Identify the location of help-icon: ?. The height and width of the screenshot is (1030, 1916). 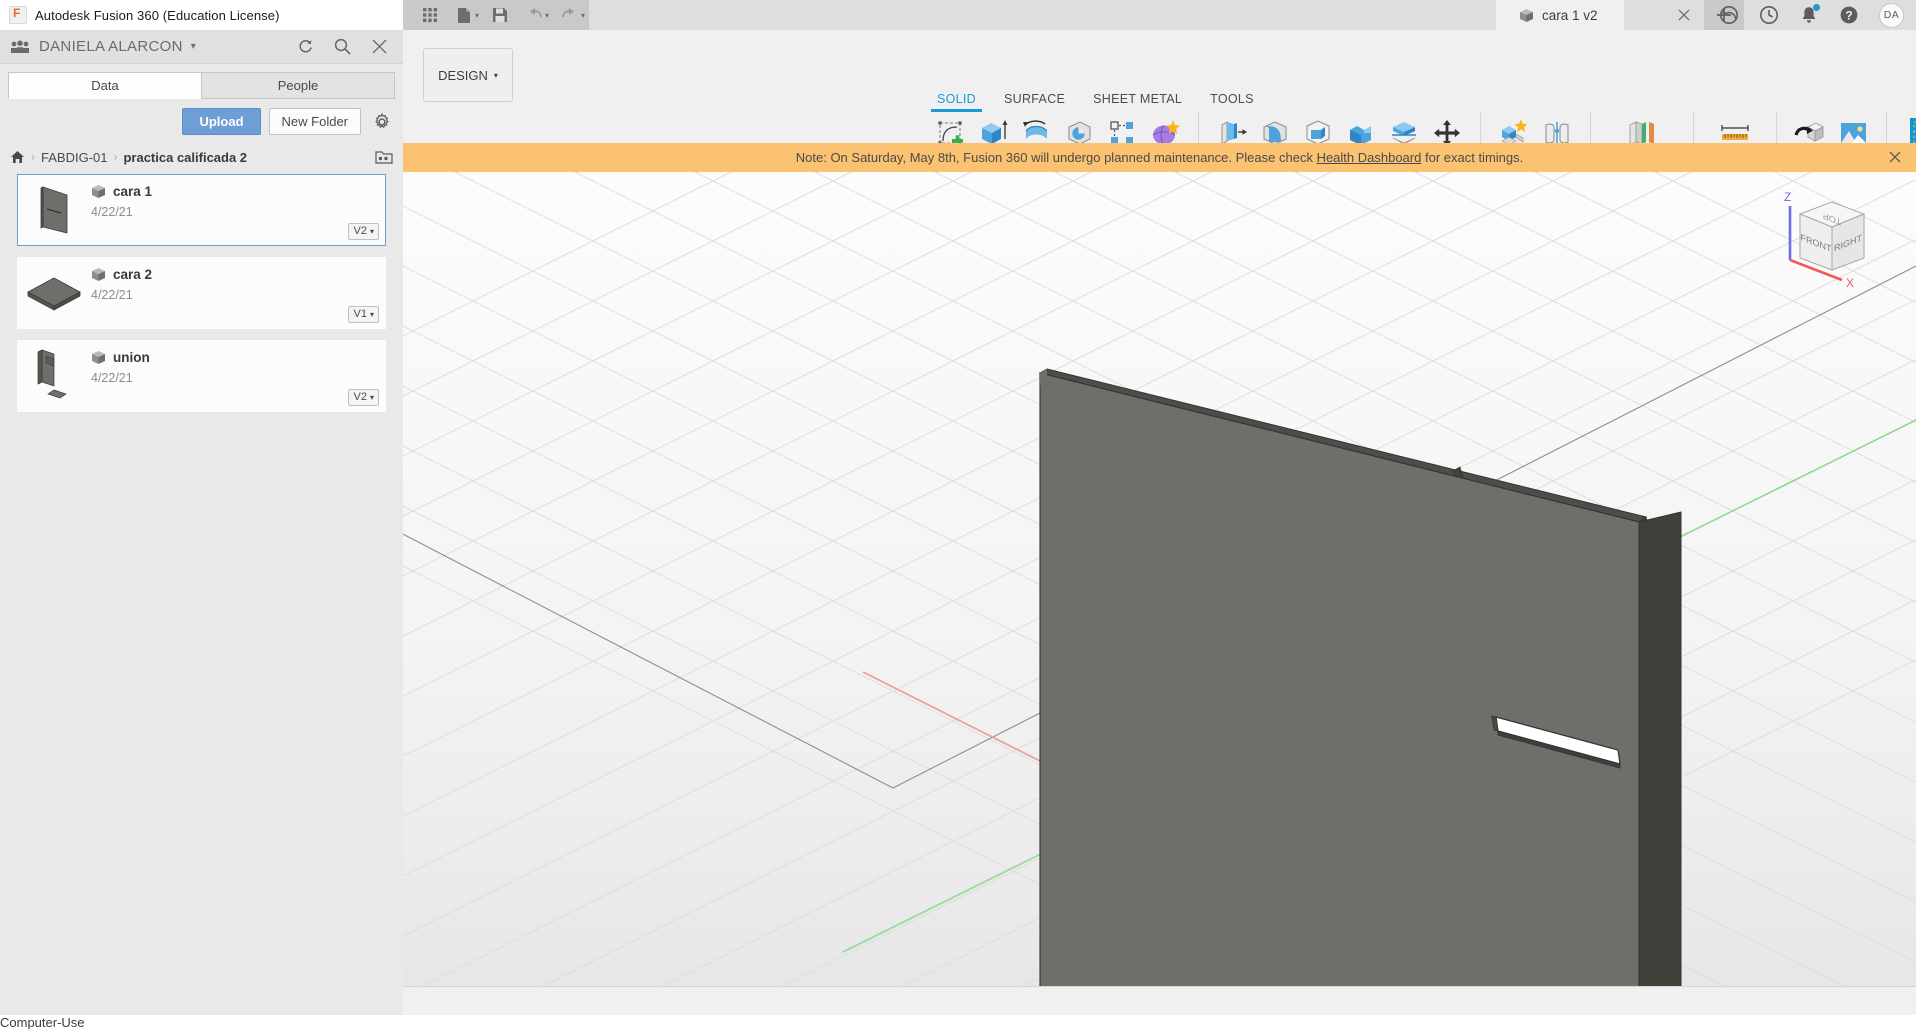
(1849, 15).